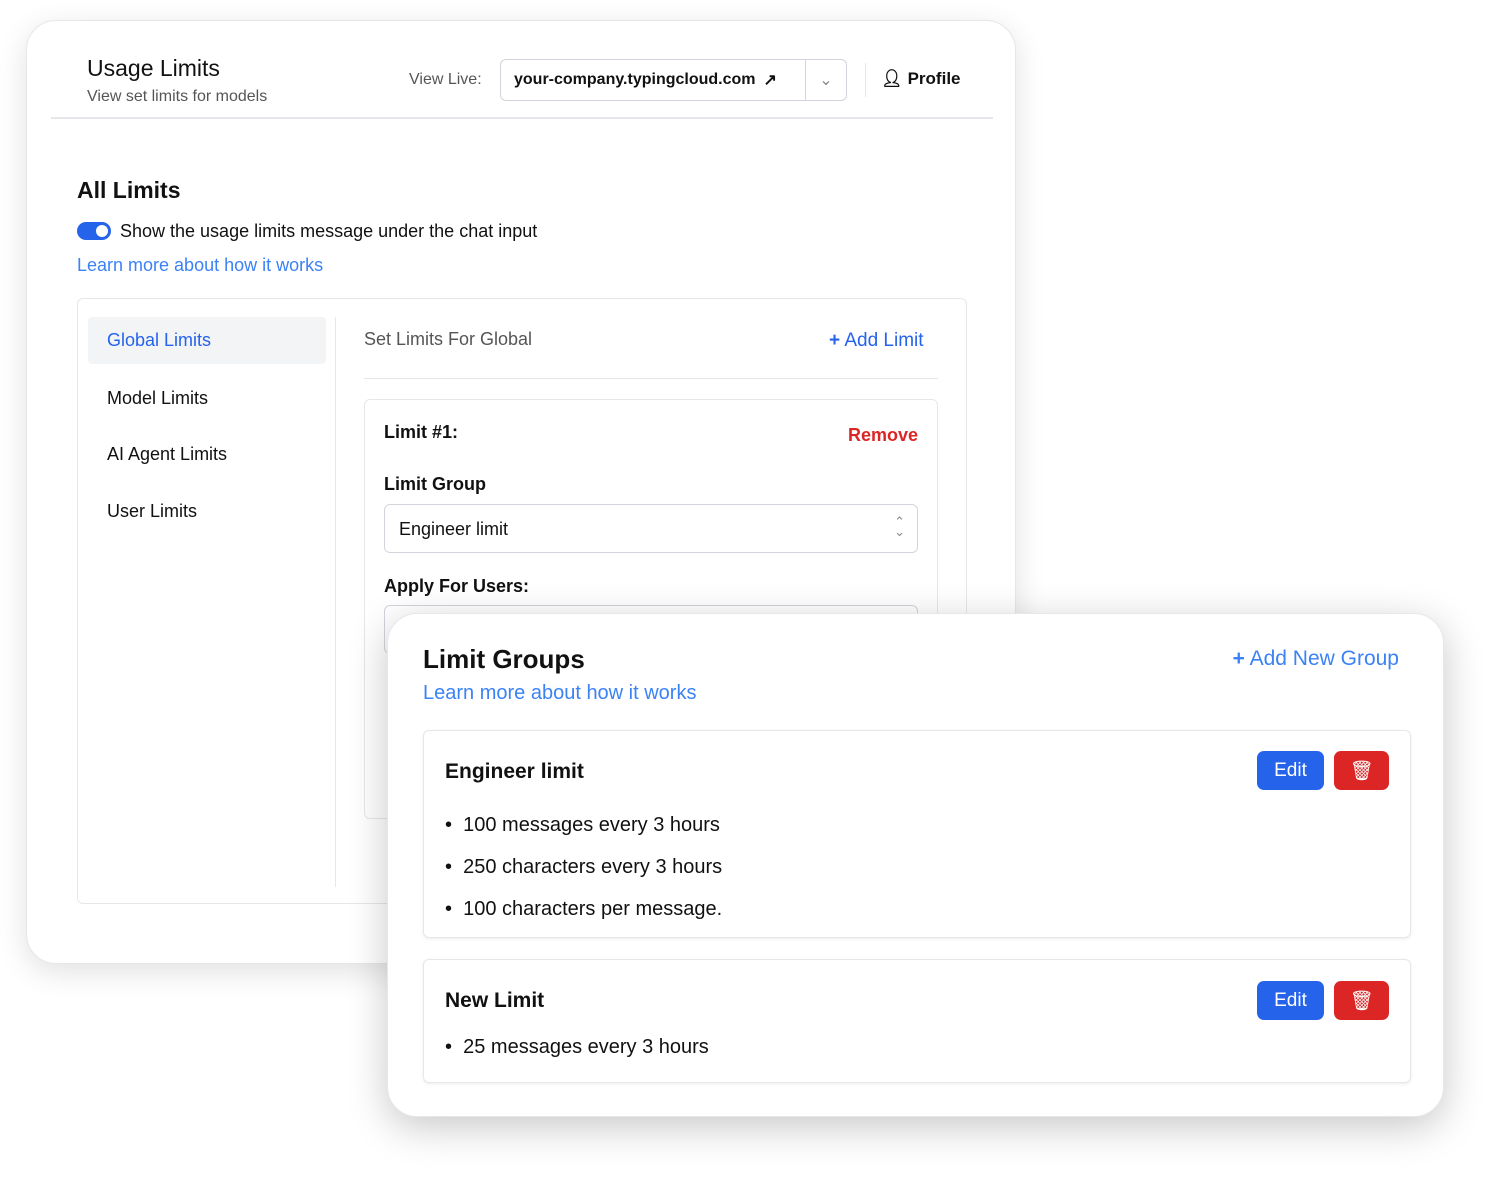 This screenshot has height=1190, width=1490. I want to click on limit-group-value: Engineer limit, so click(454, 529).